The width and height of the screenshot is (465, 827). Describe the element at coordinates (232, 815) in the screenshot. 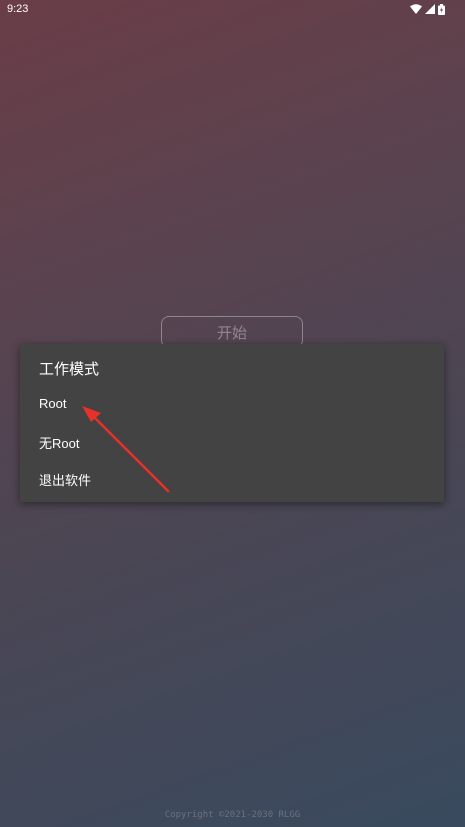

I see `copyright-text: Copyright ©2021-2030 RLGG` at that location.